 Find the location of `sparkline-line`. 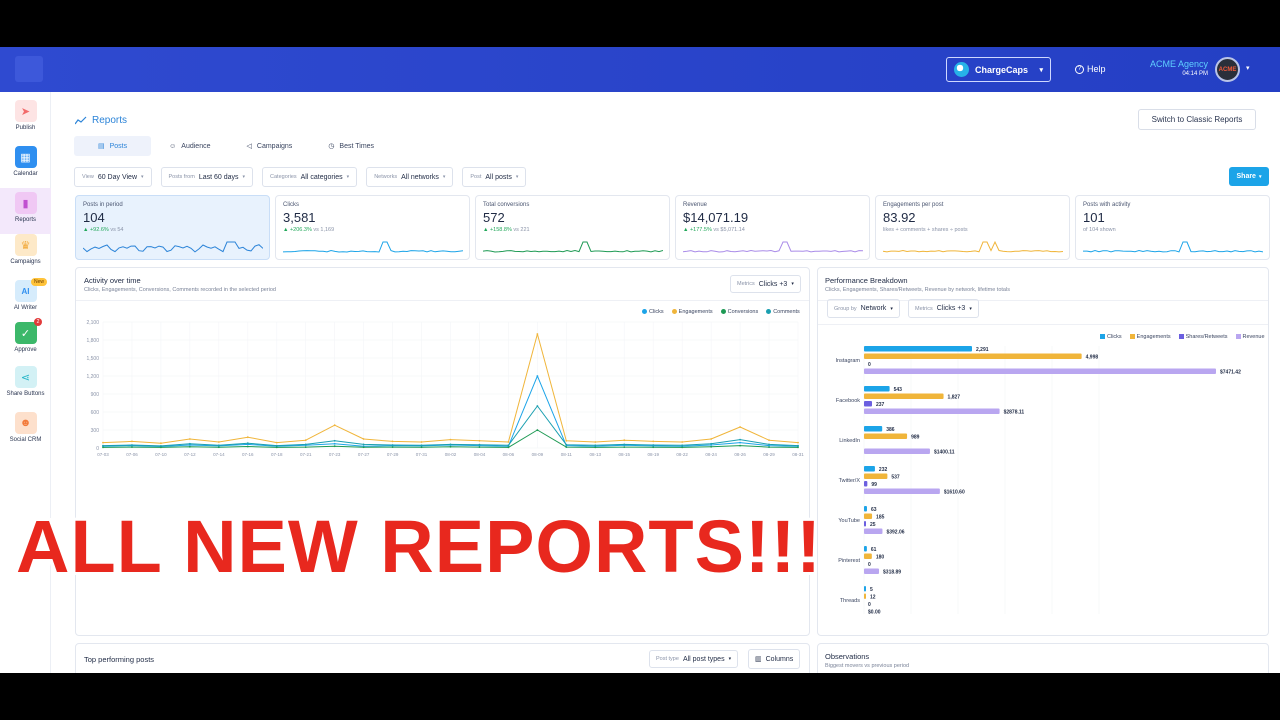

sparkline-line is located at coordinates (773, 247).